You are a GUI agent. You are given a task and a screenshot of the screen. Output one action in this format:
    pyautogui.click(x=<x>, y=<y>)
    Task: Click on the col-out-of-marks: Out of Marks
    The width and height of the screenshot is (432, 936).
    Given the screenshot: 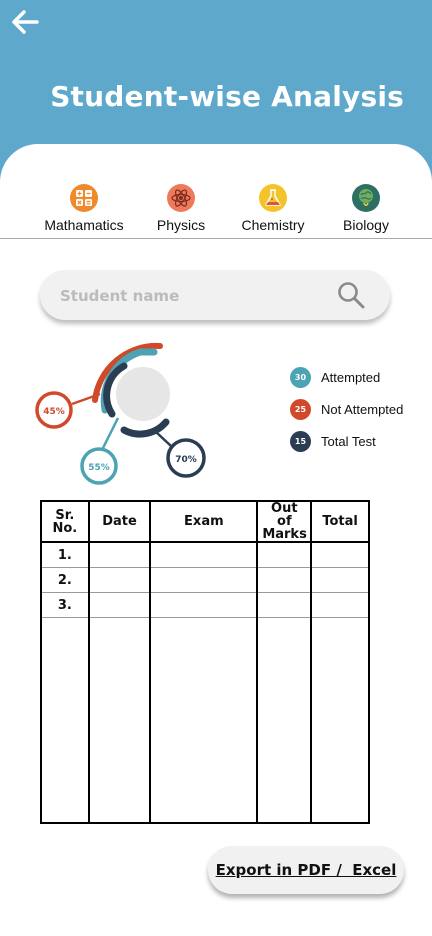 What is the action you would take?
    pyautogui.click(x=284, y=521)
    